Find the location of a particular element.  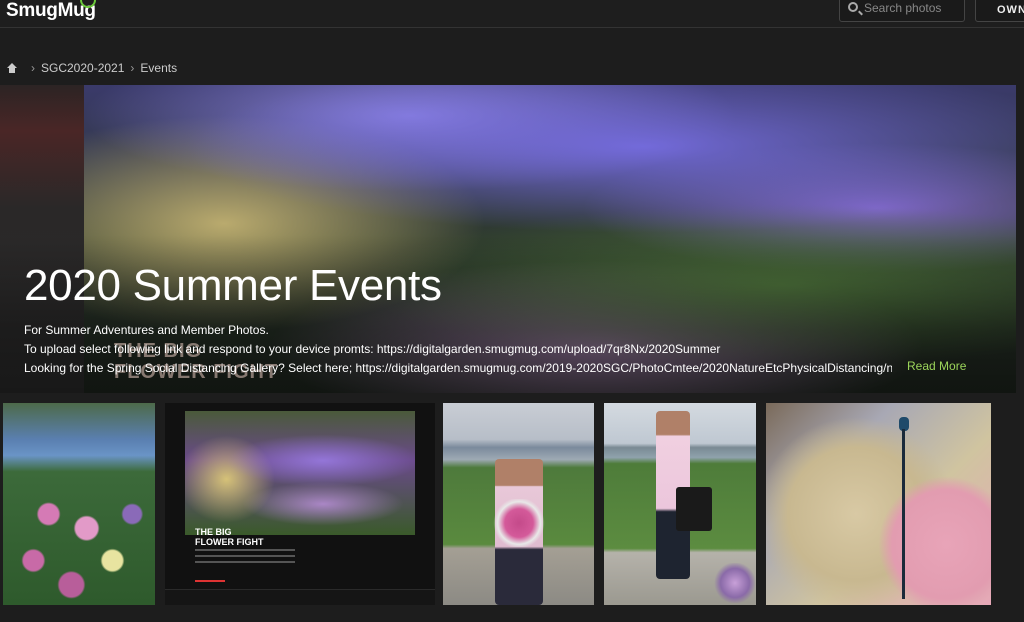

photo-thumbnail-woman-with-bouquet is located at coordinates (518, 504).